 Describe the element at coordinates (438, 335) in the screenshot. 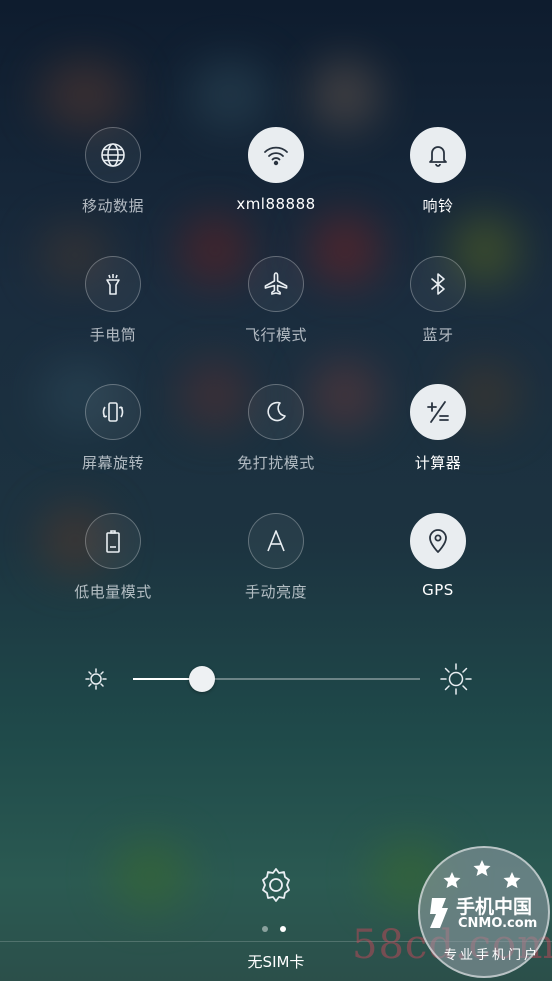

I see `tile-label: 蓝牙` at that location.